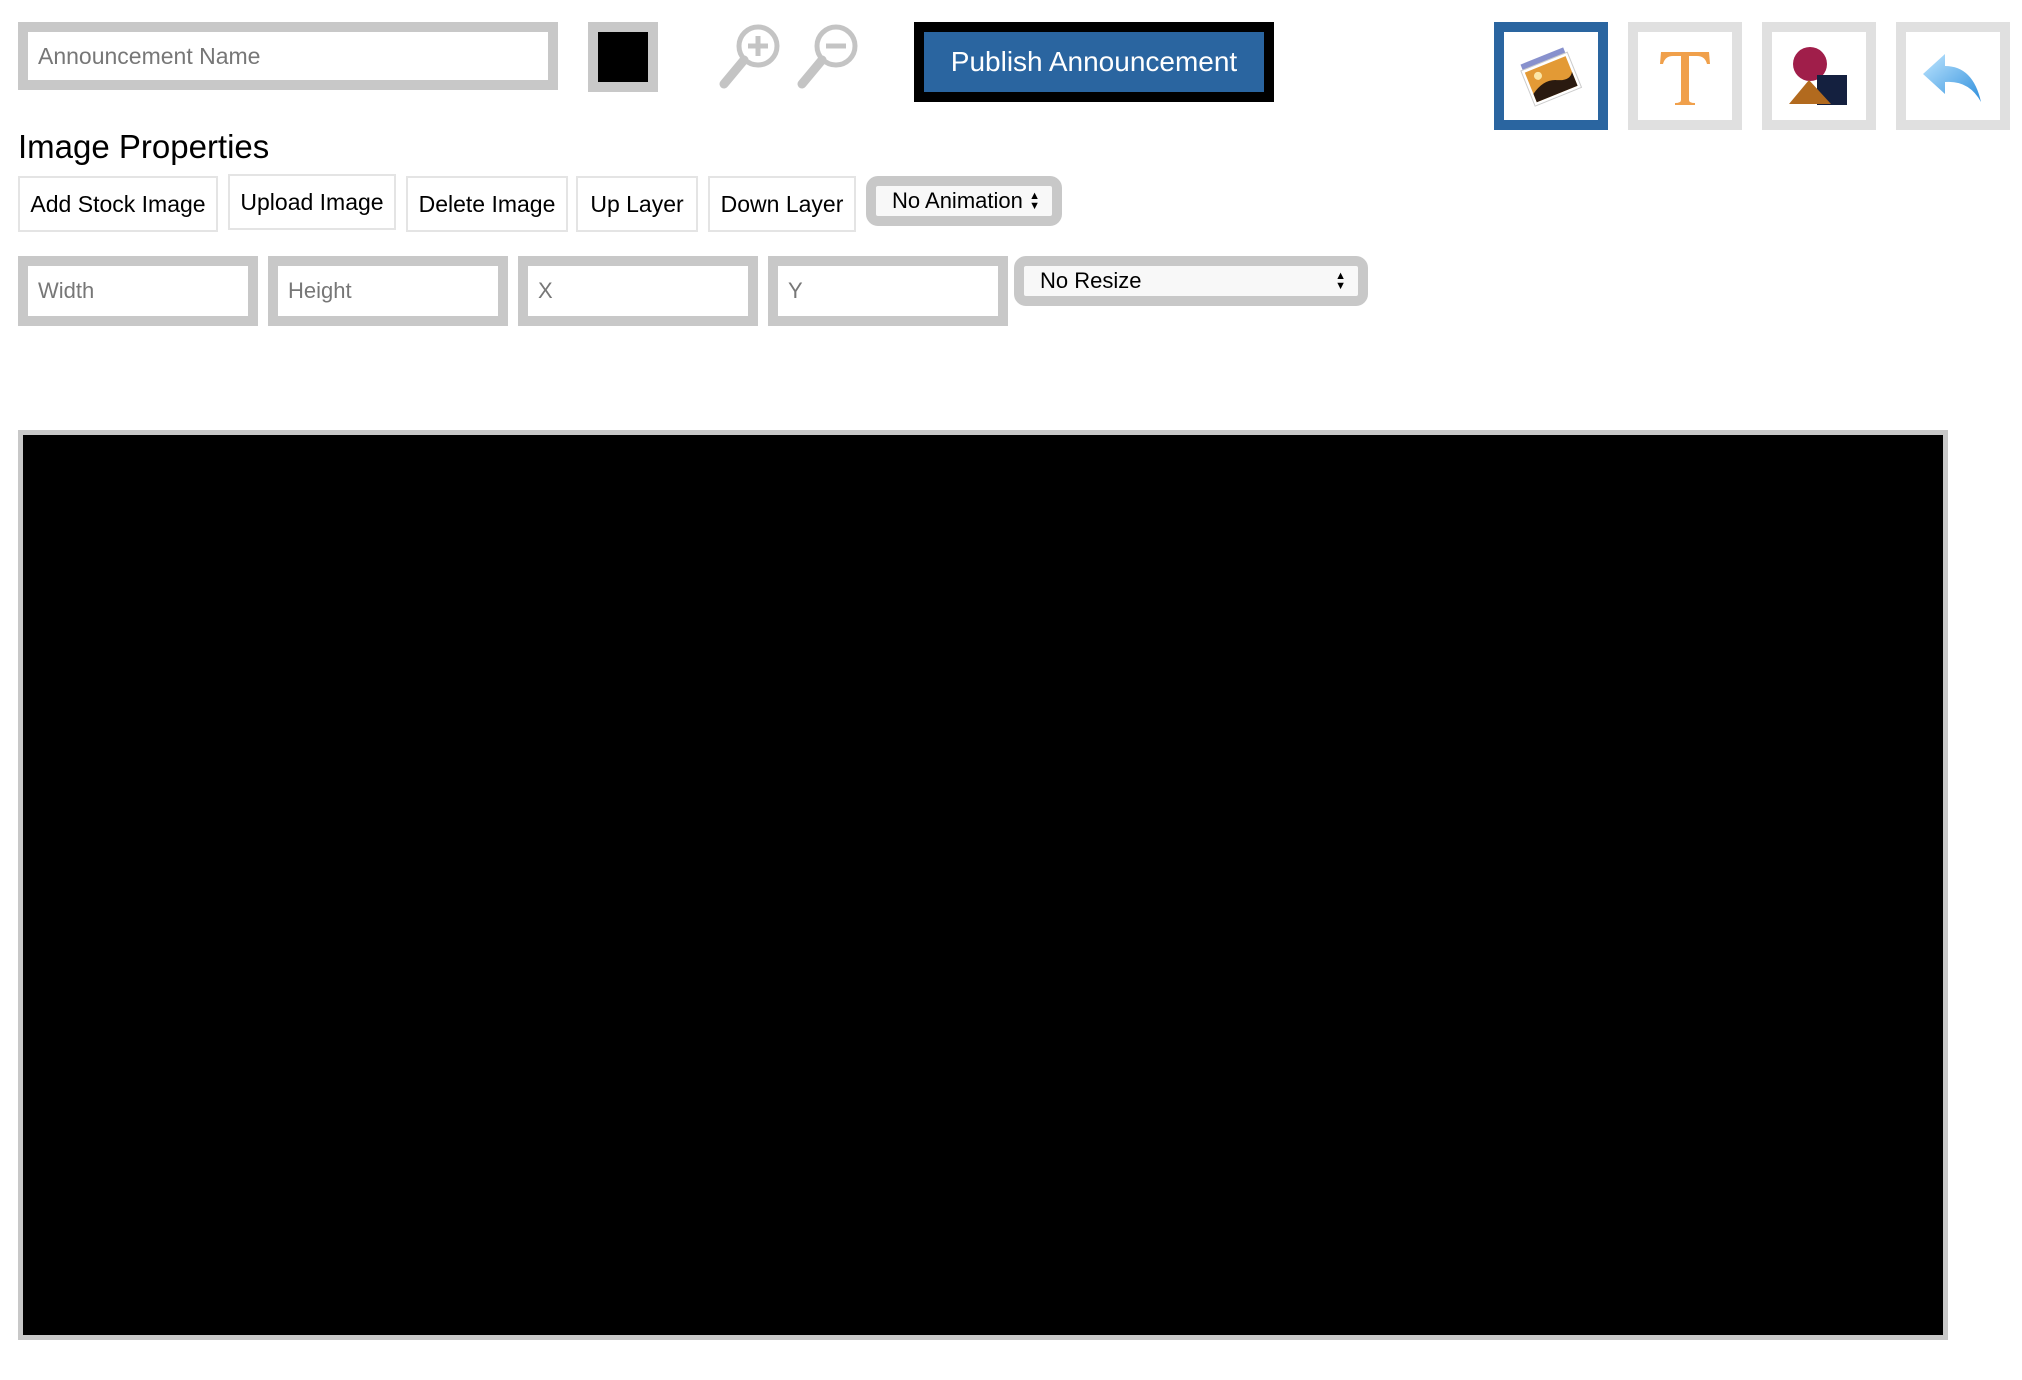  I want to click on image-icon, so click(1551, 77).